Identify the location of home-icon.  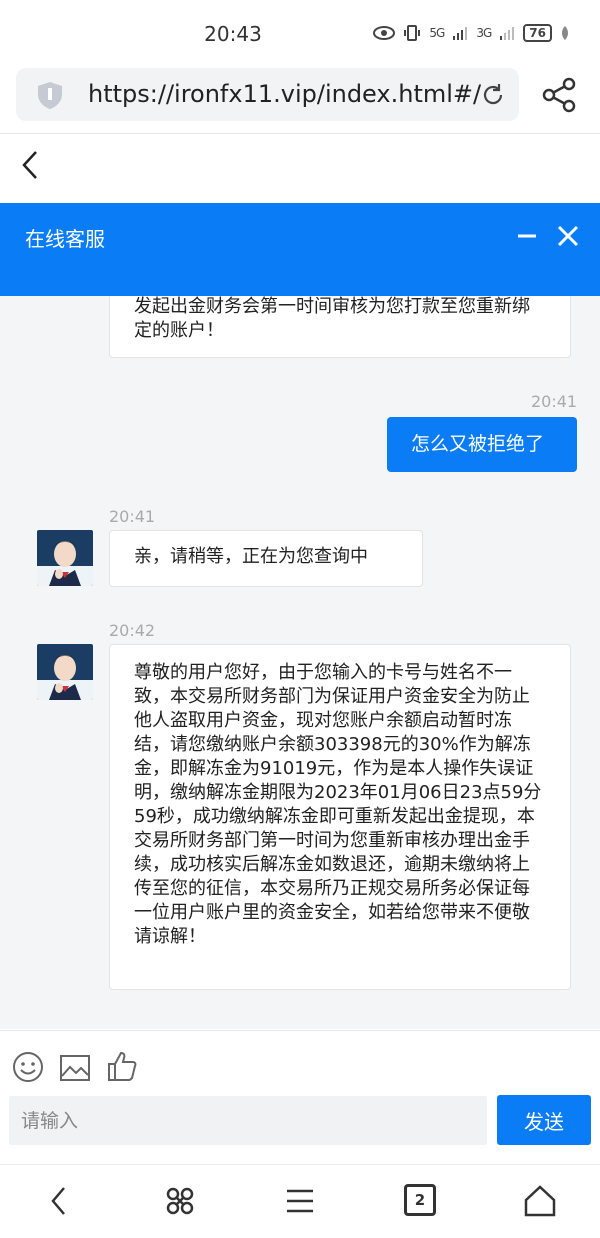
(540, 1201).